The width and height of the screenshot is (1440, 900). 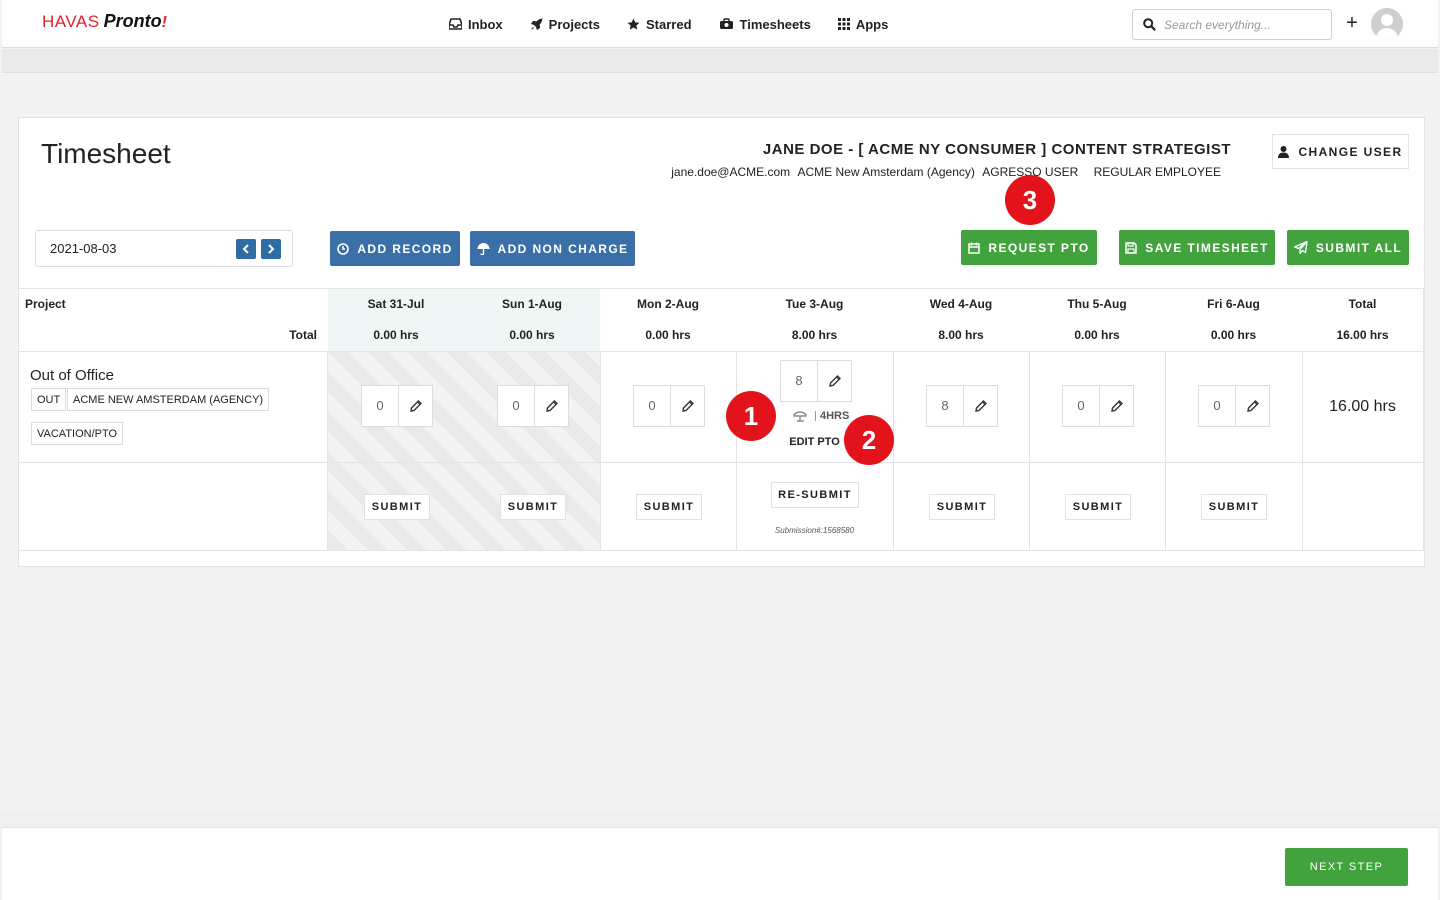 What do you see at coordinates (455, 24) in the screenshot?
I see `inbox-icon` at bounding box center [455, 24].